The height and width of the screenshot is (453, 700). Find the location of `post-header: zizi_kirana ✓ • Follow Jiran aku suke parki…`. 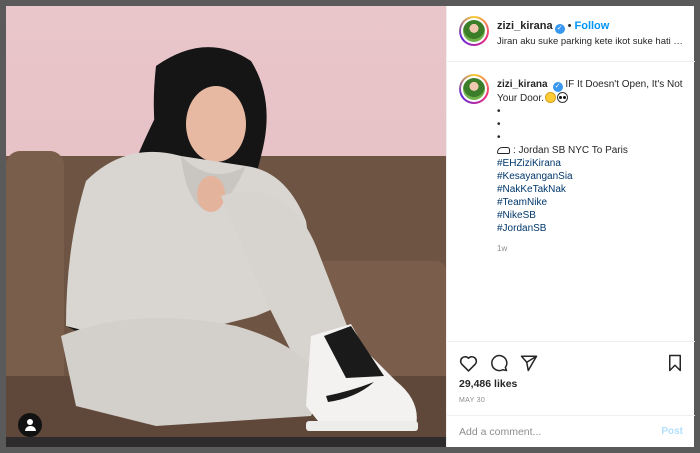

post-header: zizi_kirana ✓ • Follow Jiran aku suke parki… is located at coordinates (571, 34).